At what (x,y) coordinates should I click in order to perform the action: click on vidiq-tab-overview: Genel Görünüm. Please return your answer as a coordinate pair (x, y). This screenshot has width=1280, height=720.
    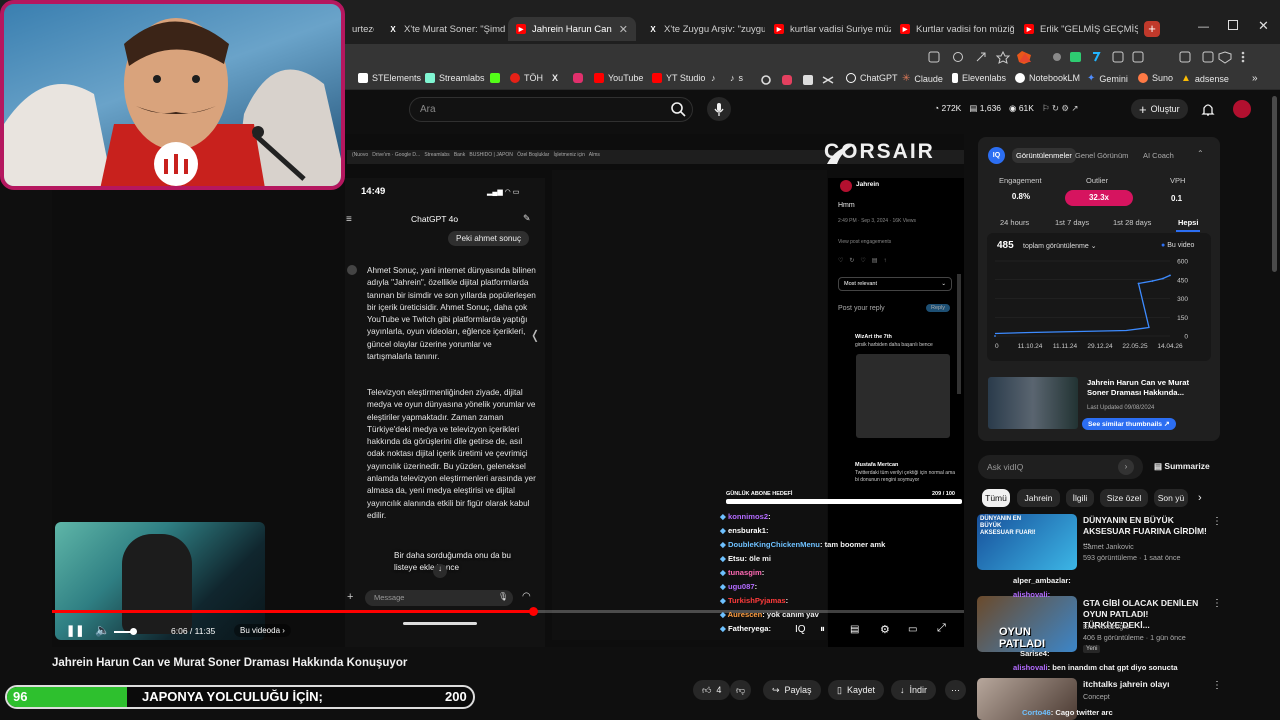
    Looking at the image, I should click on (1101, 155).